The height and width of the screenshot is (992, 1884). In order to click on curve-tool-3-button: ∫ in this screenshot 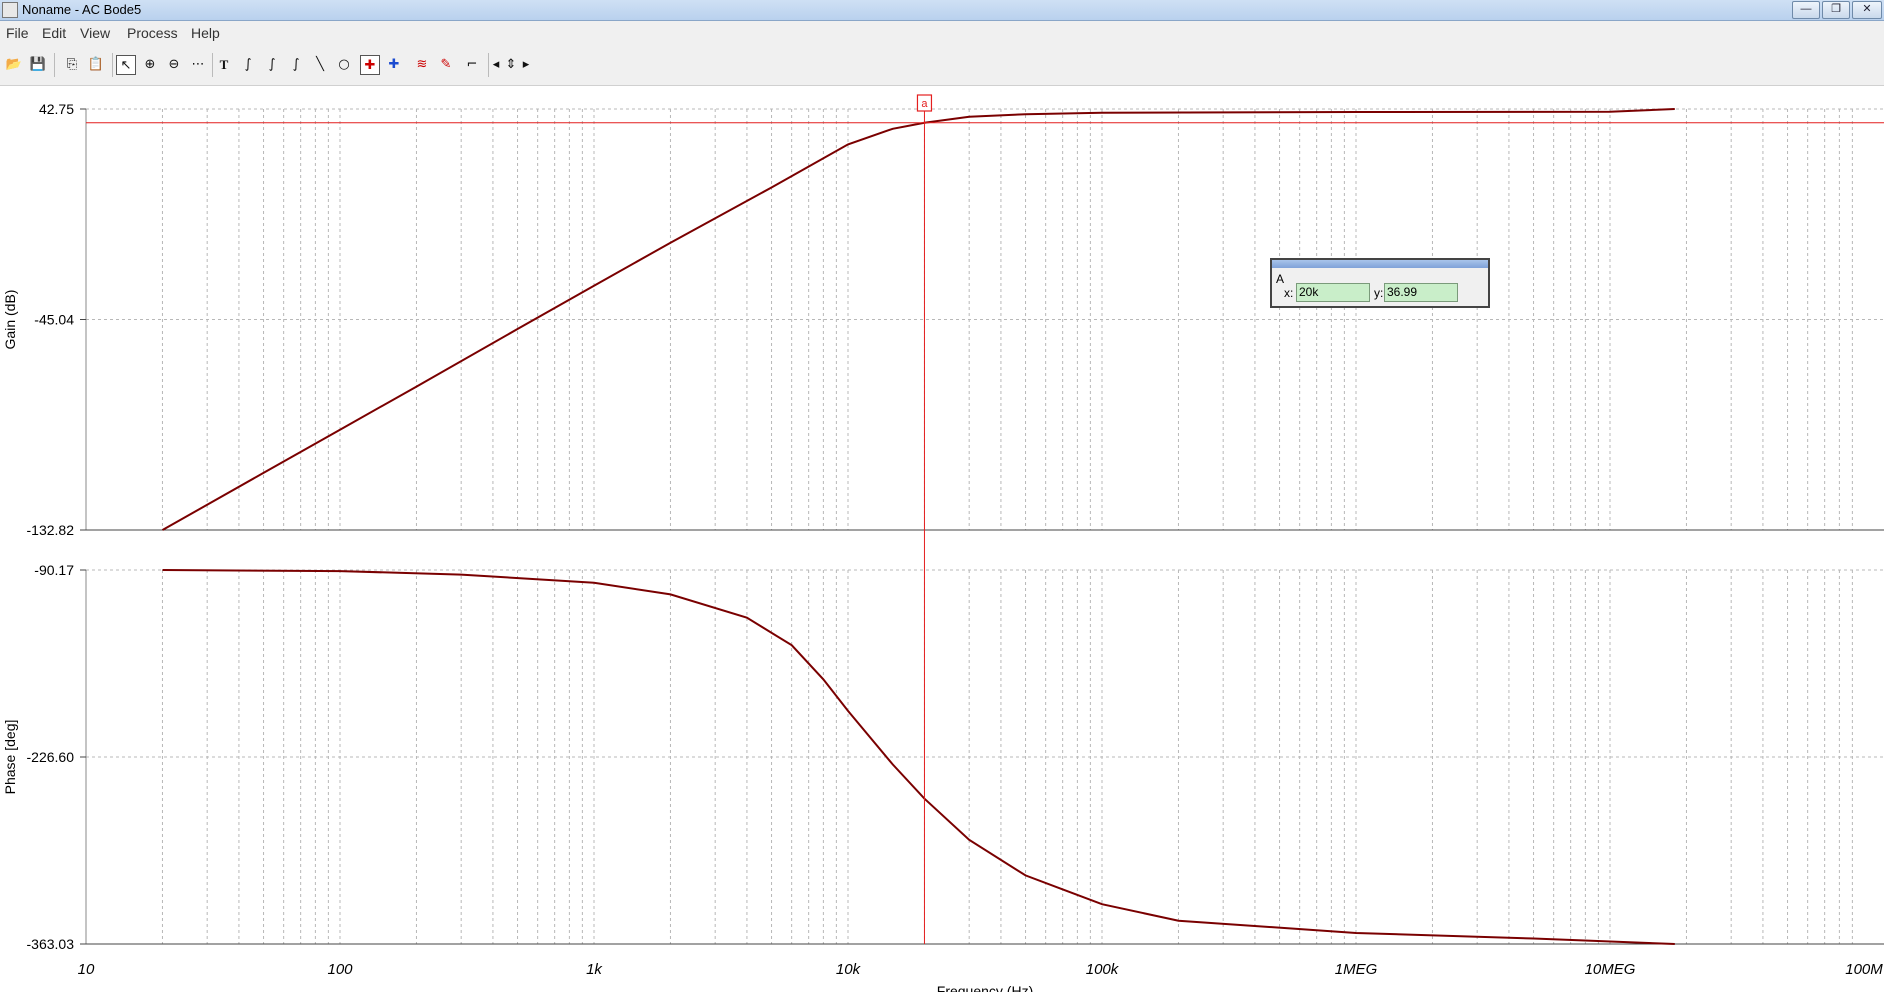, I will do `click(296, 65)`.